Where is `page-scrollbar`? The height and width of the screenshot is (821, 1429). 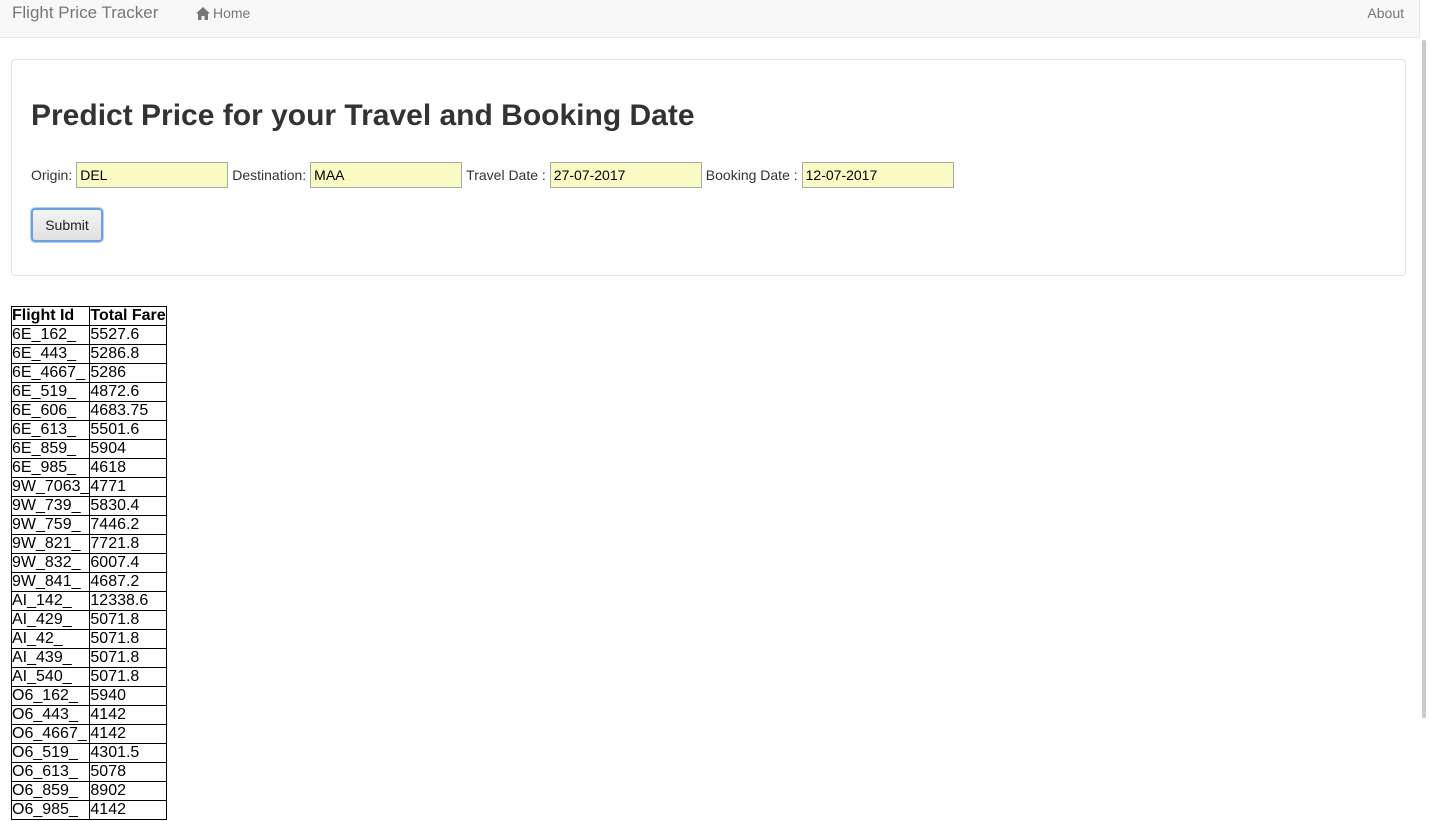
page-scrollbar is located at coordinates (1424, 410).